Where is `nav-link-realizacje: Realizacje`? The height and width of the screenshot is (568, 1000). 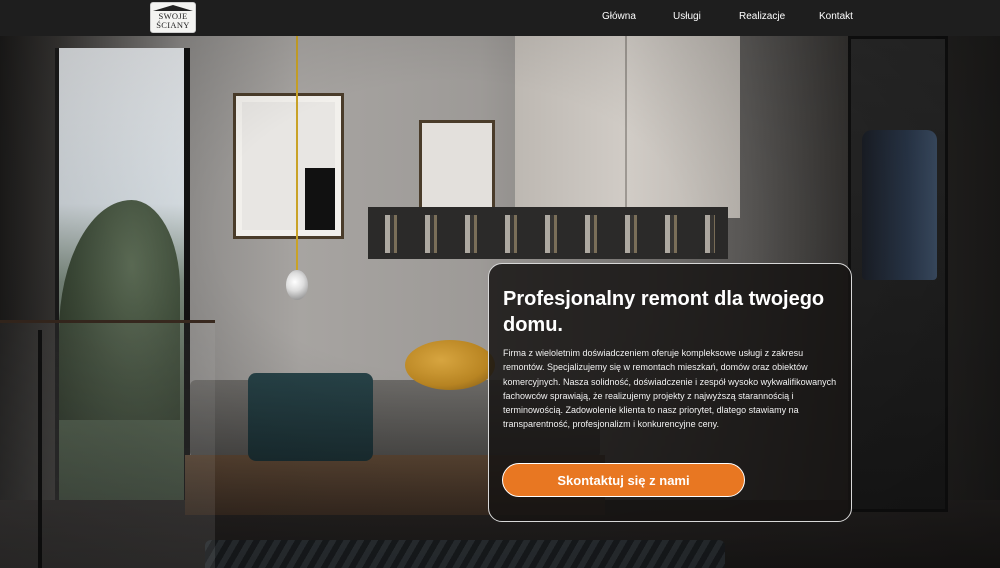
nav-link-realizacje: Realizacje is located at coordinates (762, 16).